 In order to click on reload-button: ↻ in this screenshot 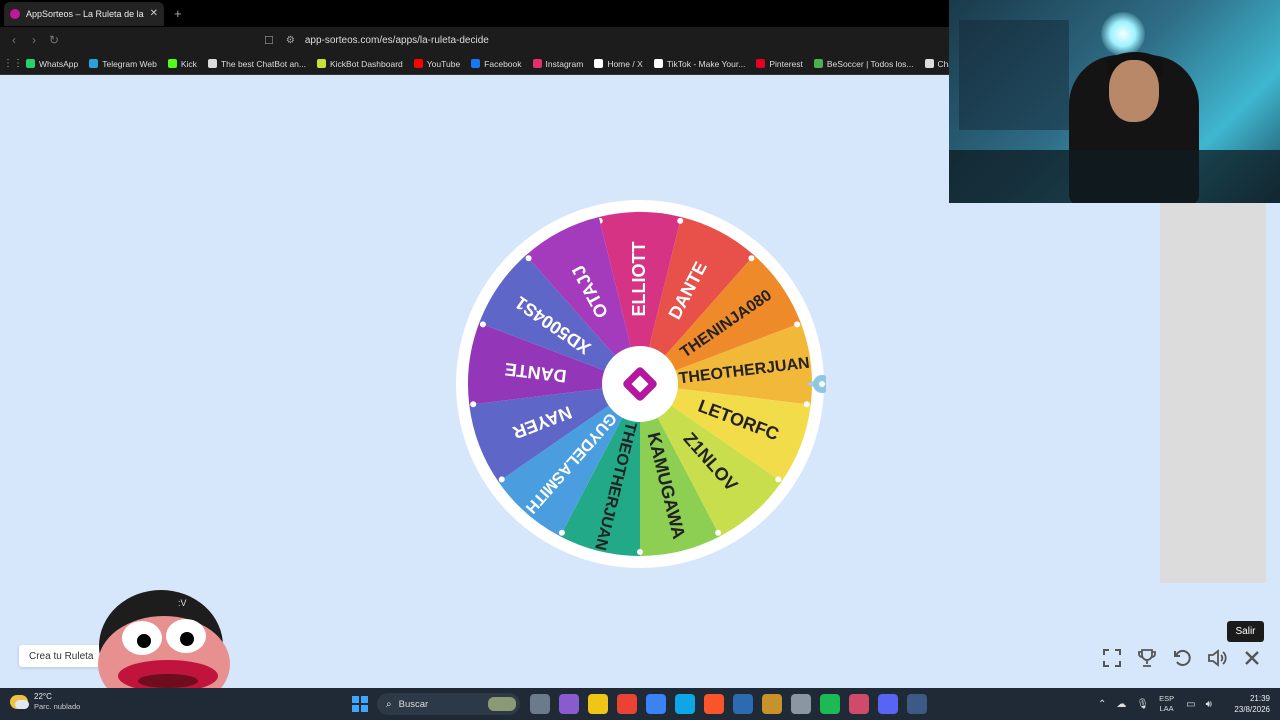, I will do `click(54, 40)`.